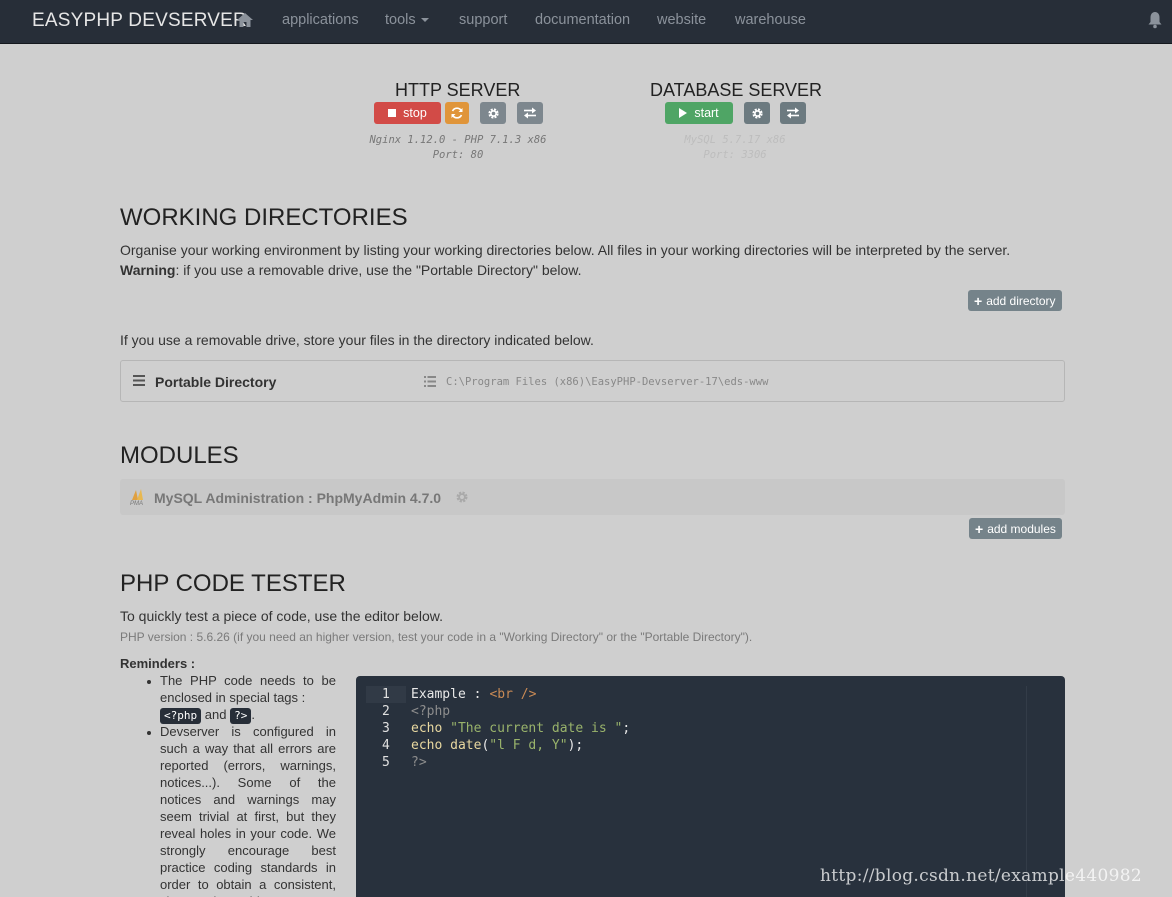 Image resolution: width=1172 pixels, height=897 pixels. What do you see at coordinates (158, 663) in the screenshot?
I see `reminders-title: Reminders :` at bounding box center [158, 663].